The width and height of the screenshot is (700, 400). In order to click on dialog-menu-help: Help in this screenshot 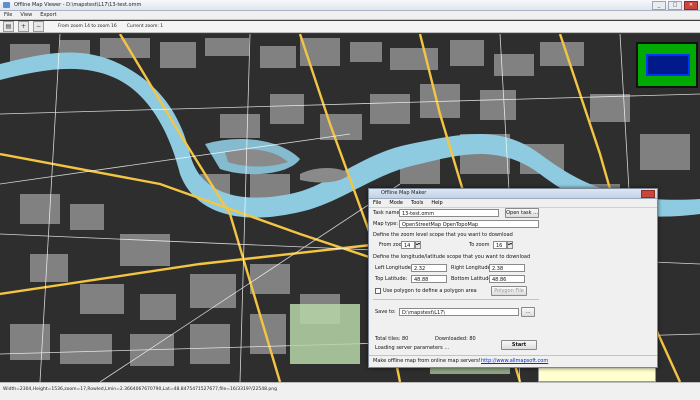, I will do `click(436, 203)`.